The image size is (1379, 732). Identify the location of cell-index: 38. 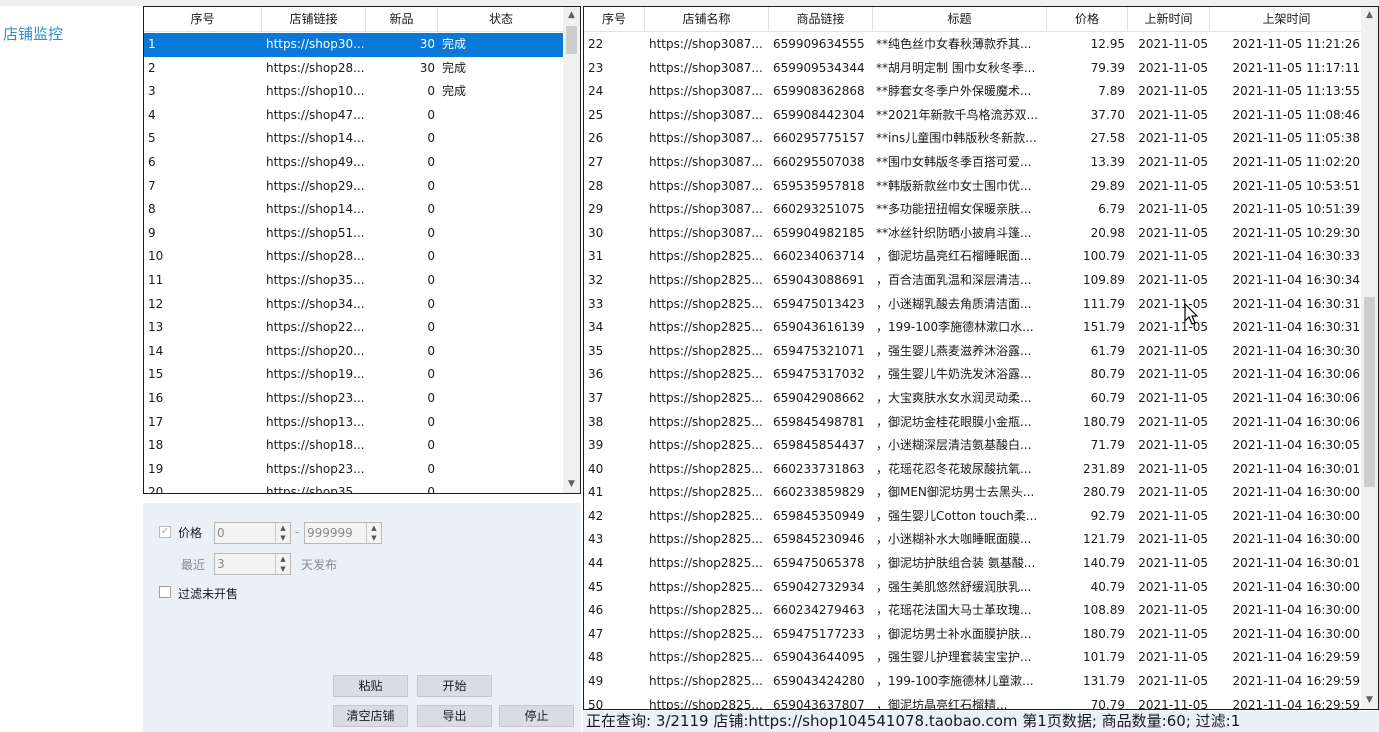
(596, 421).